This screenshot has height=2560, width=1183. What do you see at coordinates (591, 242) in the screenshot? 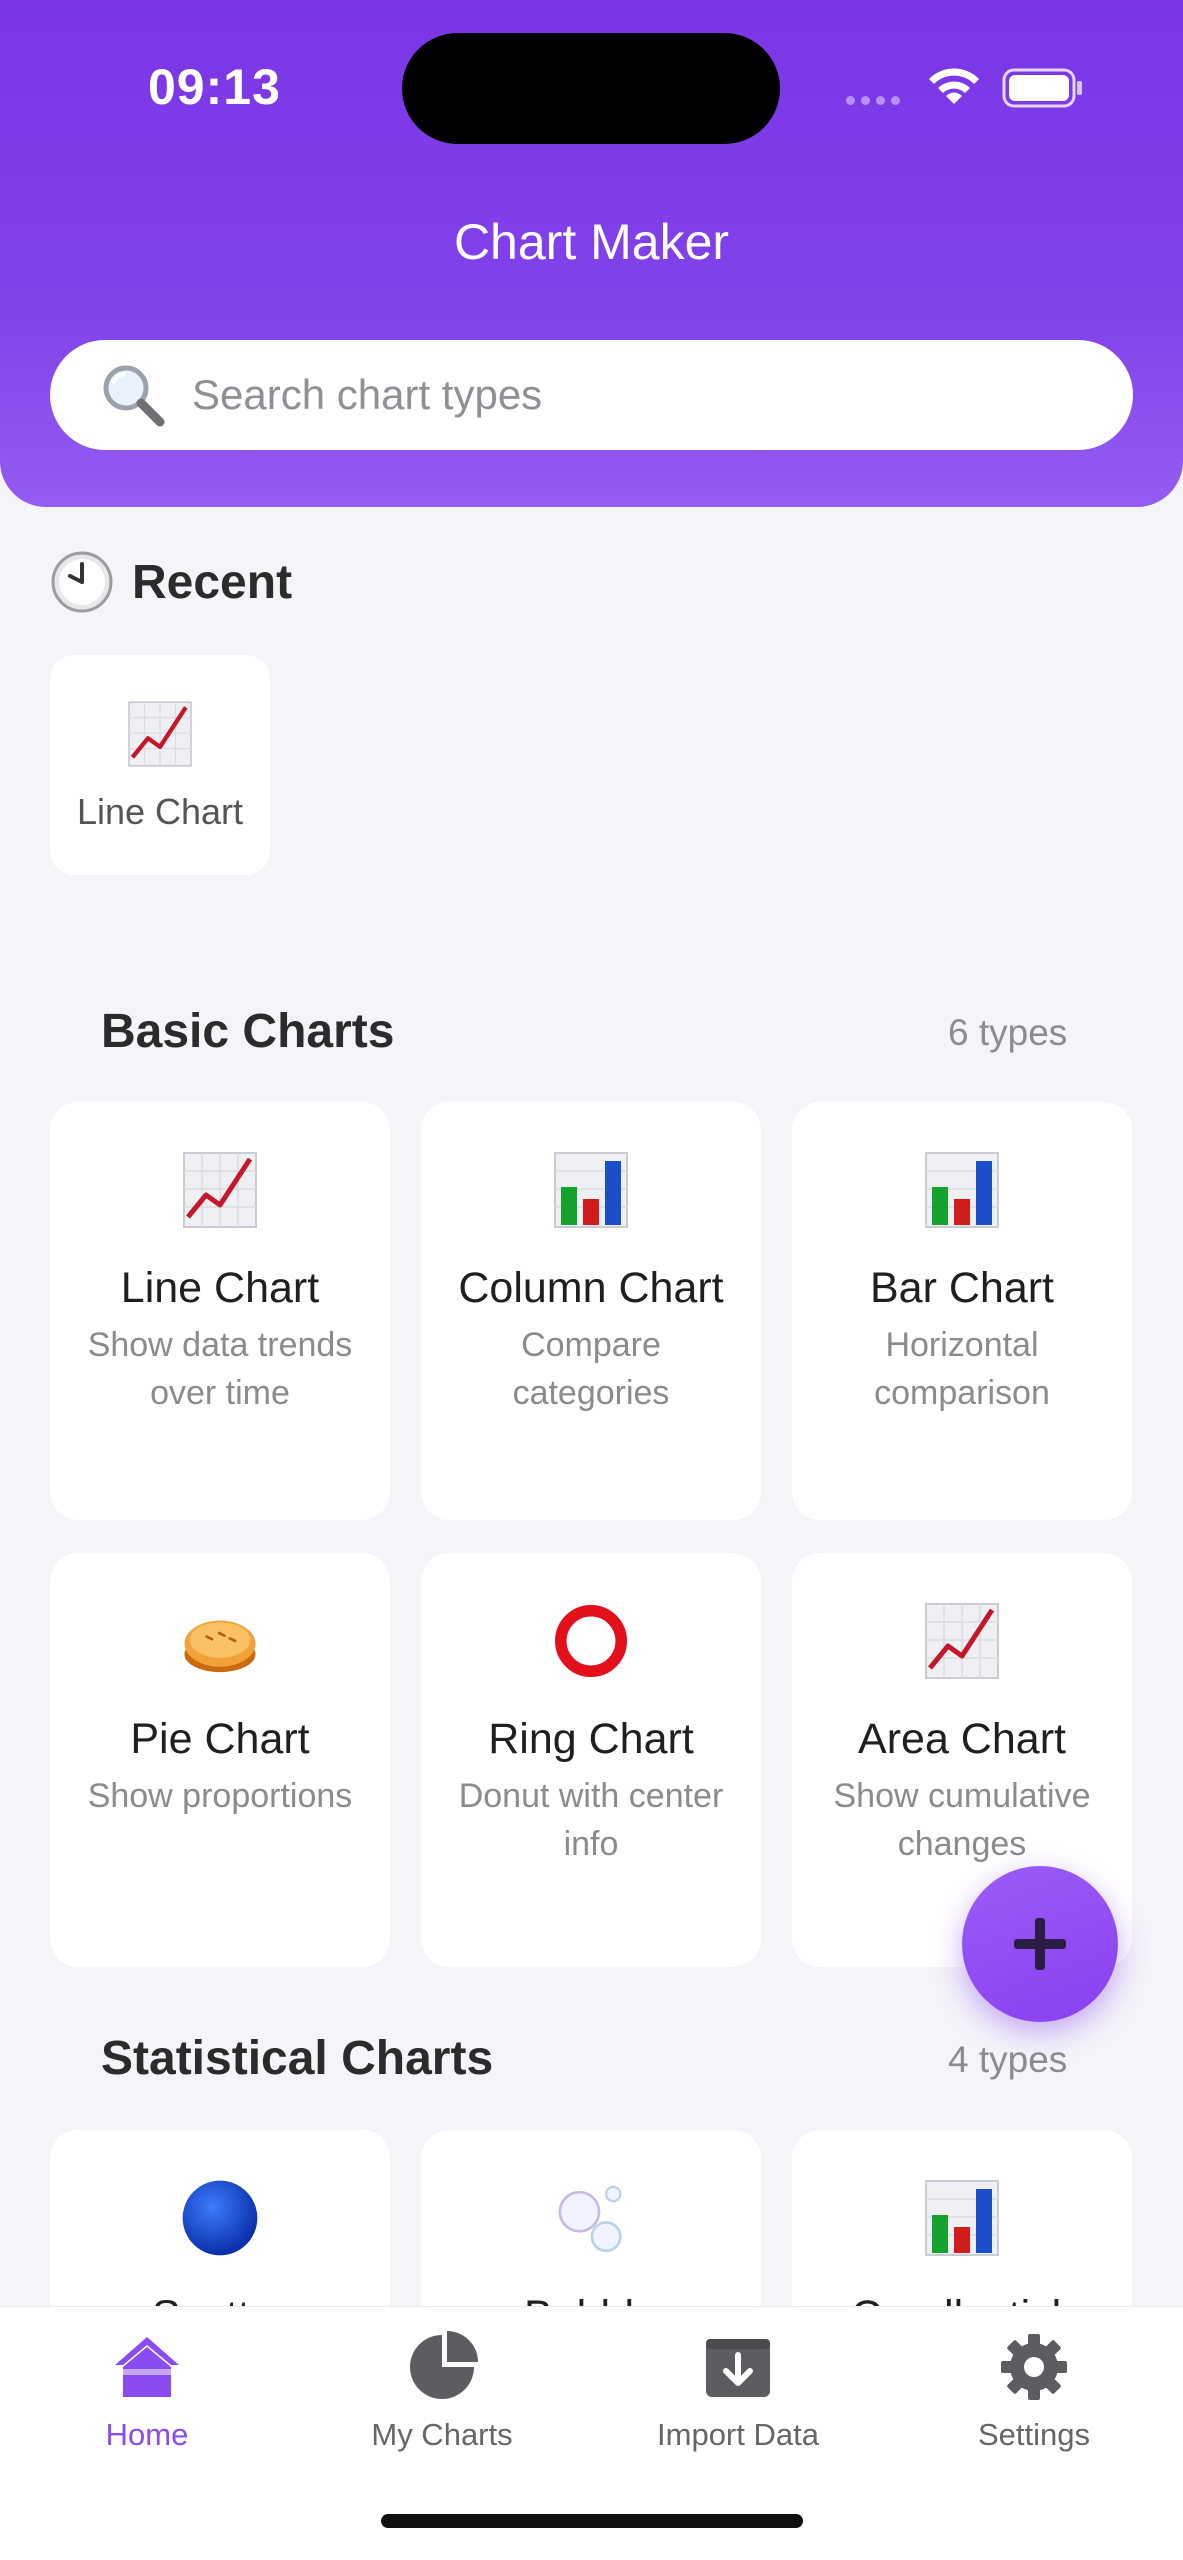
I see `app-title: Chart Maker` at bounding box center [591, 242].